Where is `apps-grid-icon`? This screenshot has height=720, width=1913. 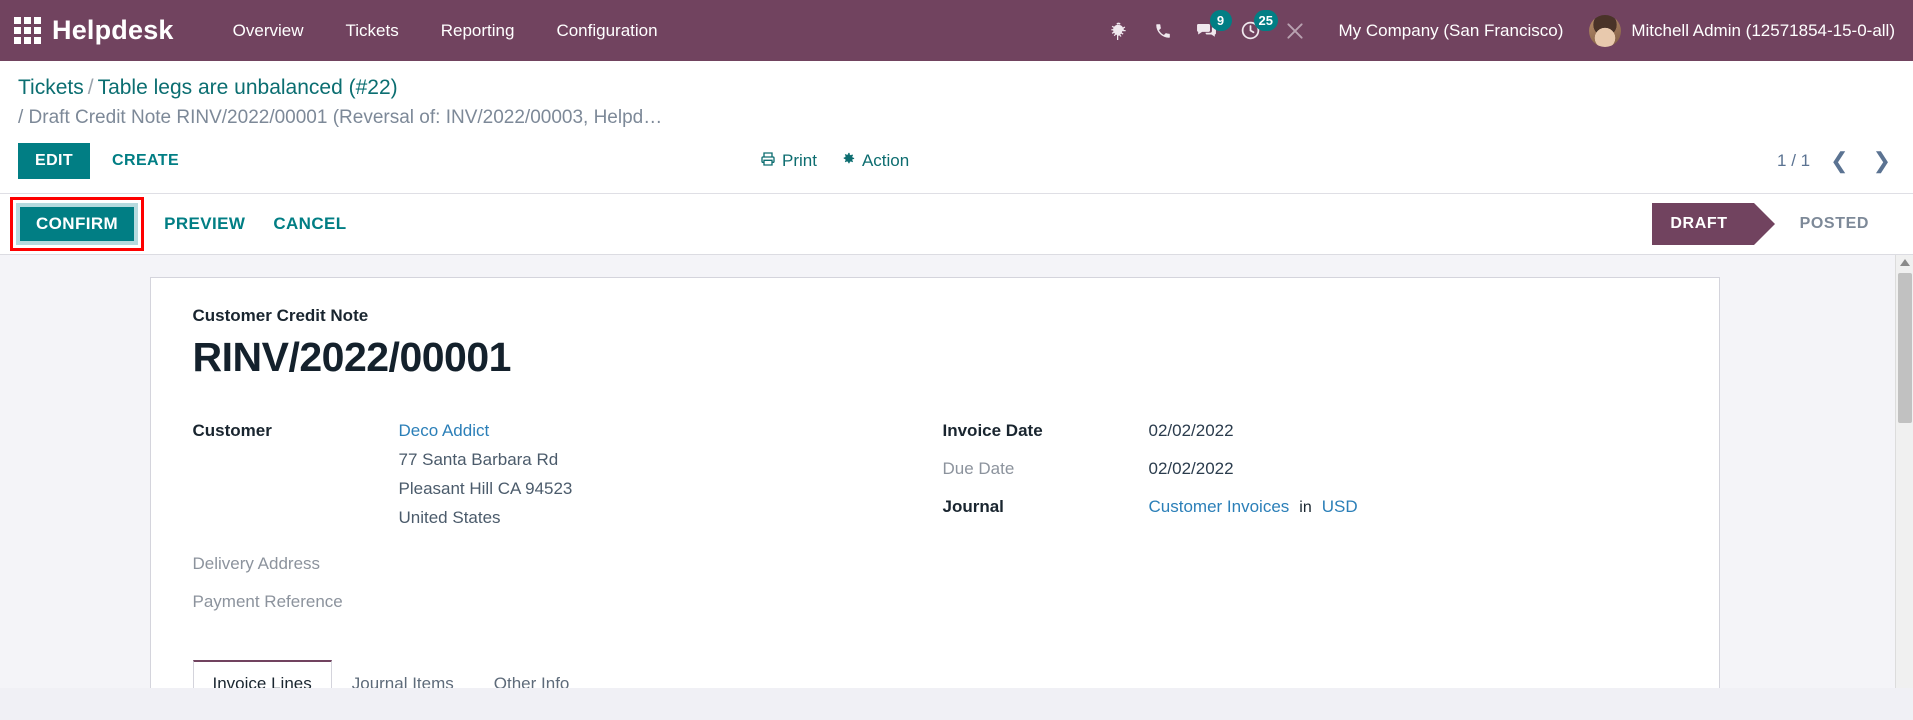 apps-grid-icon is located at coordinates (27, 31).